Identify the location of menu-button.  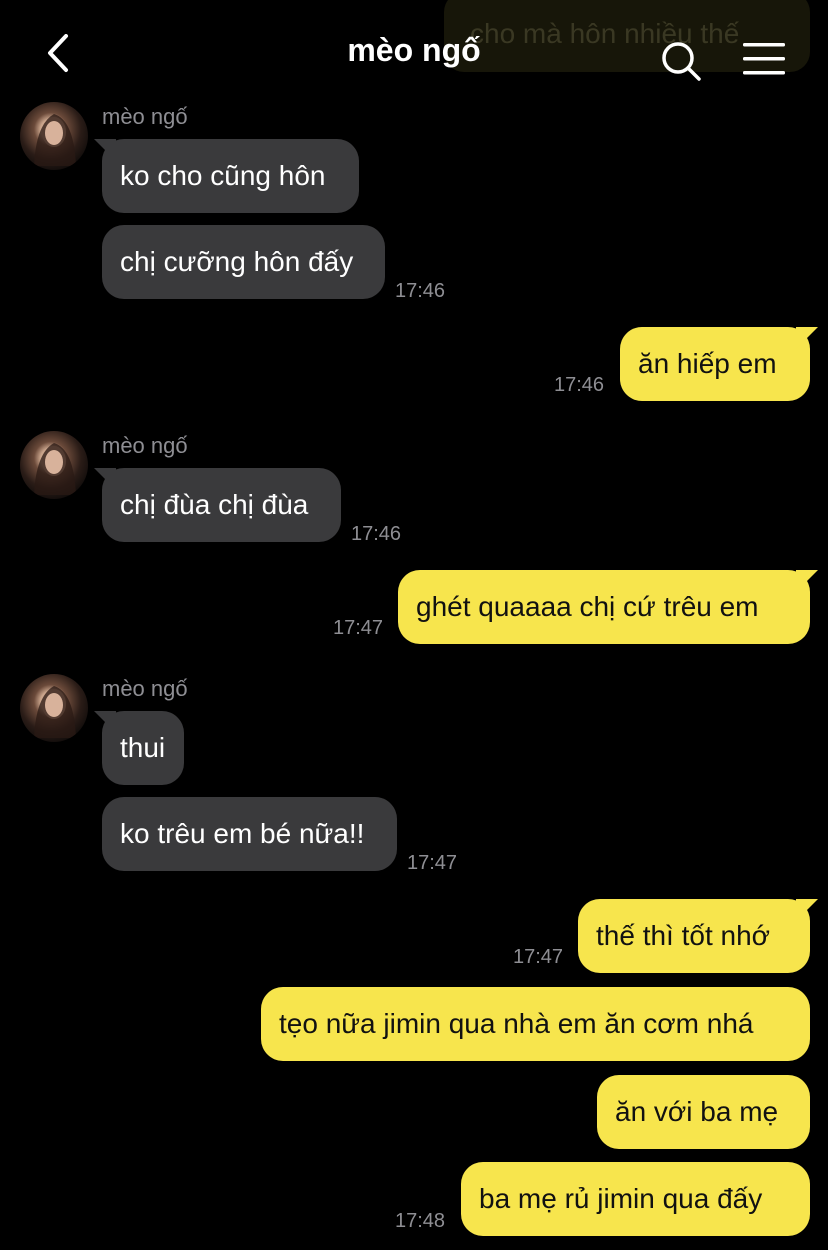
(764, 59).